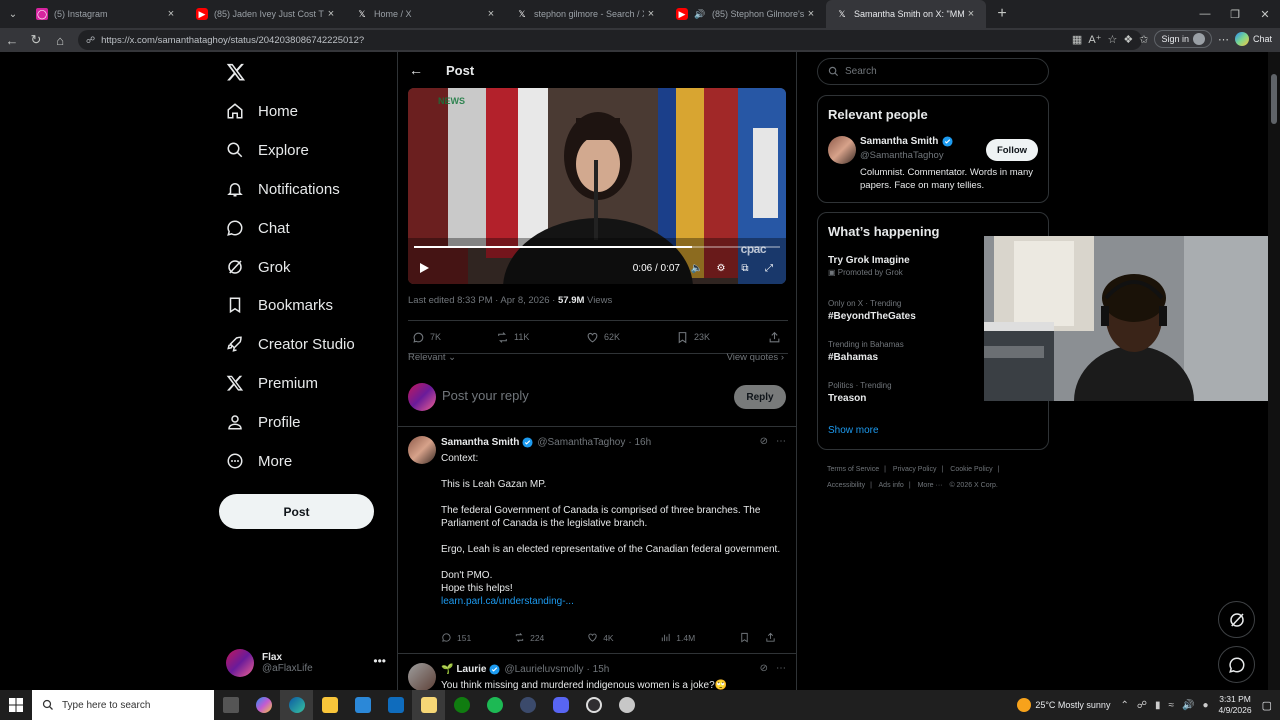 This screenshot has height=720, width=1280. Describe the element at coordinates (971, 469) in the screenshot. I see `footer-link: Cookie Policy` at that location.